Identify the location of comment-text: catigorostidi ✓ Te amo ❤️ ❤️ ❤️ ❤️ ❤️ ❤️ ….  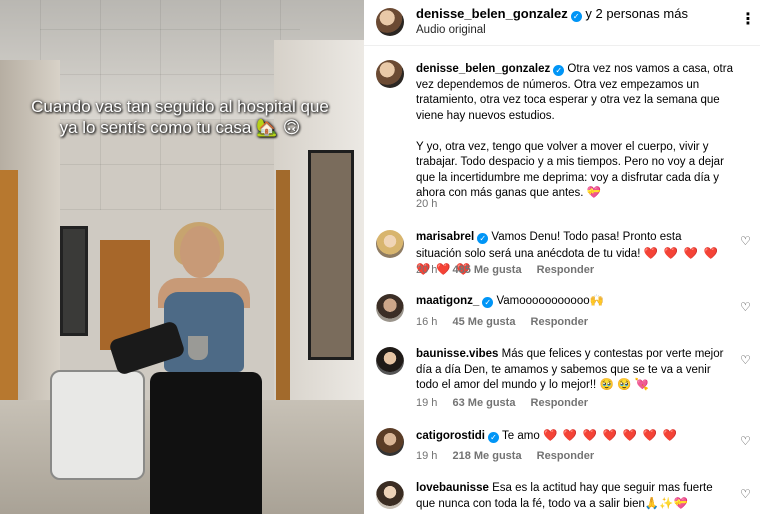
(571, 436).